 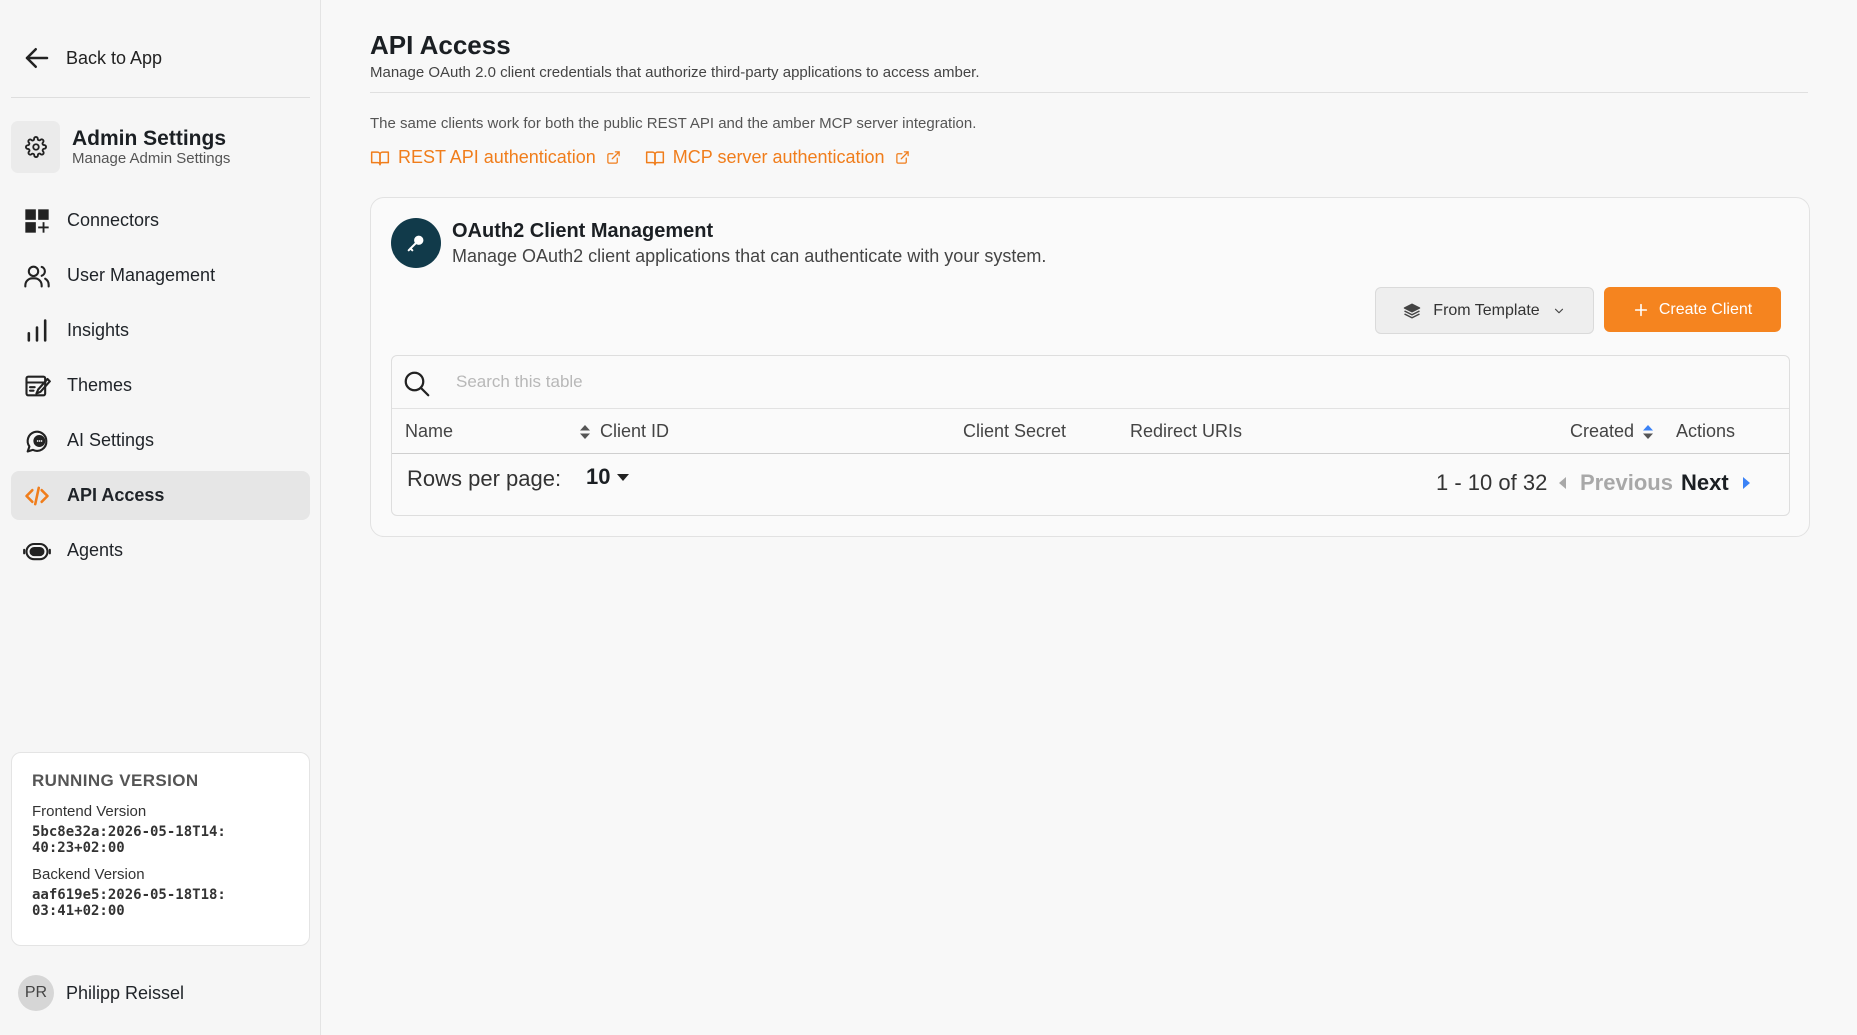 I want to click on sidebar-item-connectors: Connectors, so click(x=160, y=220).